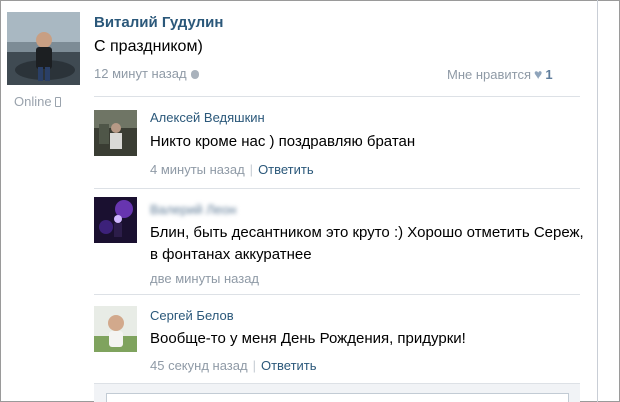 The image size is (620, 402). I want to click on comment-author-link: Алексей Ведяшкин, so click(207, 117).